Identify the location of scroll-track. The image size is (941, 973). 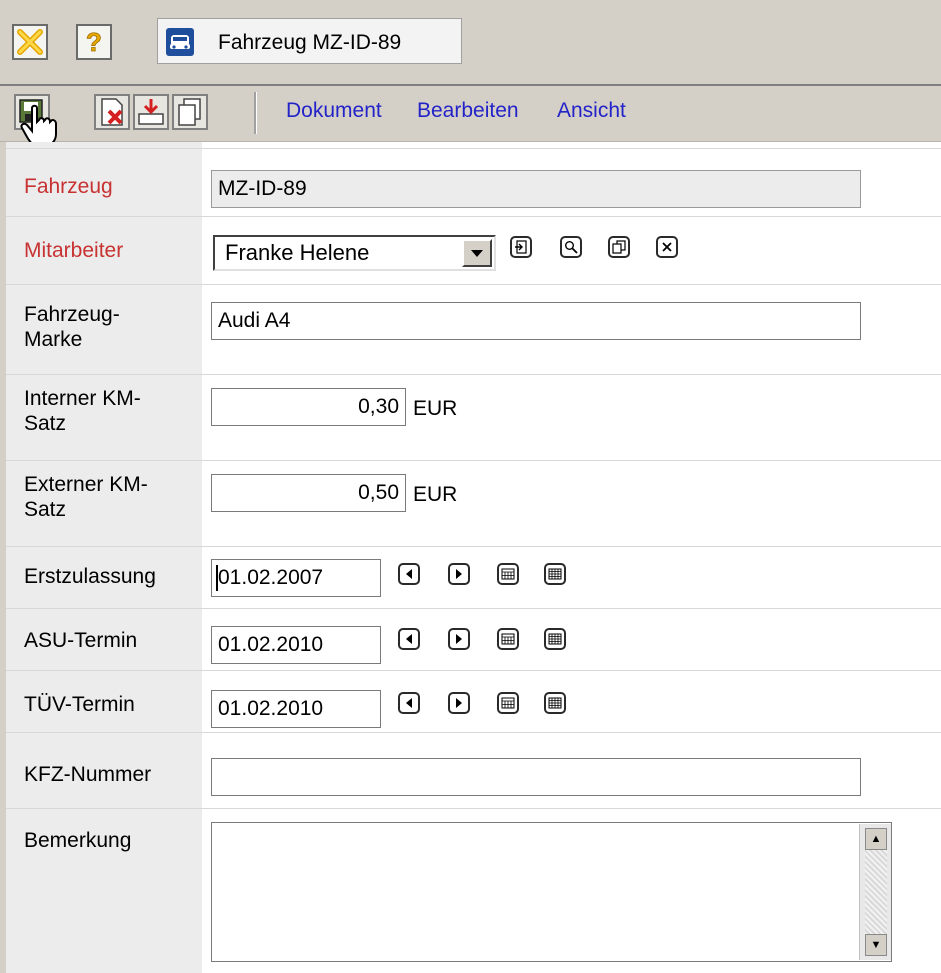
(876, 892).